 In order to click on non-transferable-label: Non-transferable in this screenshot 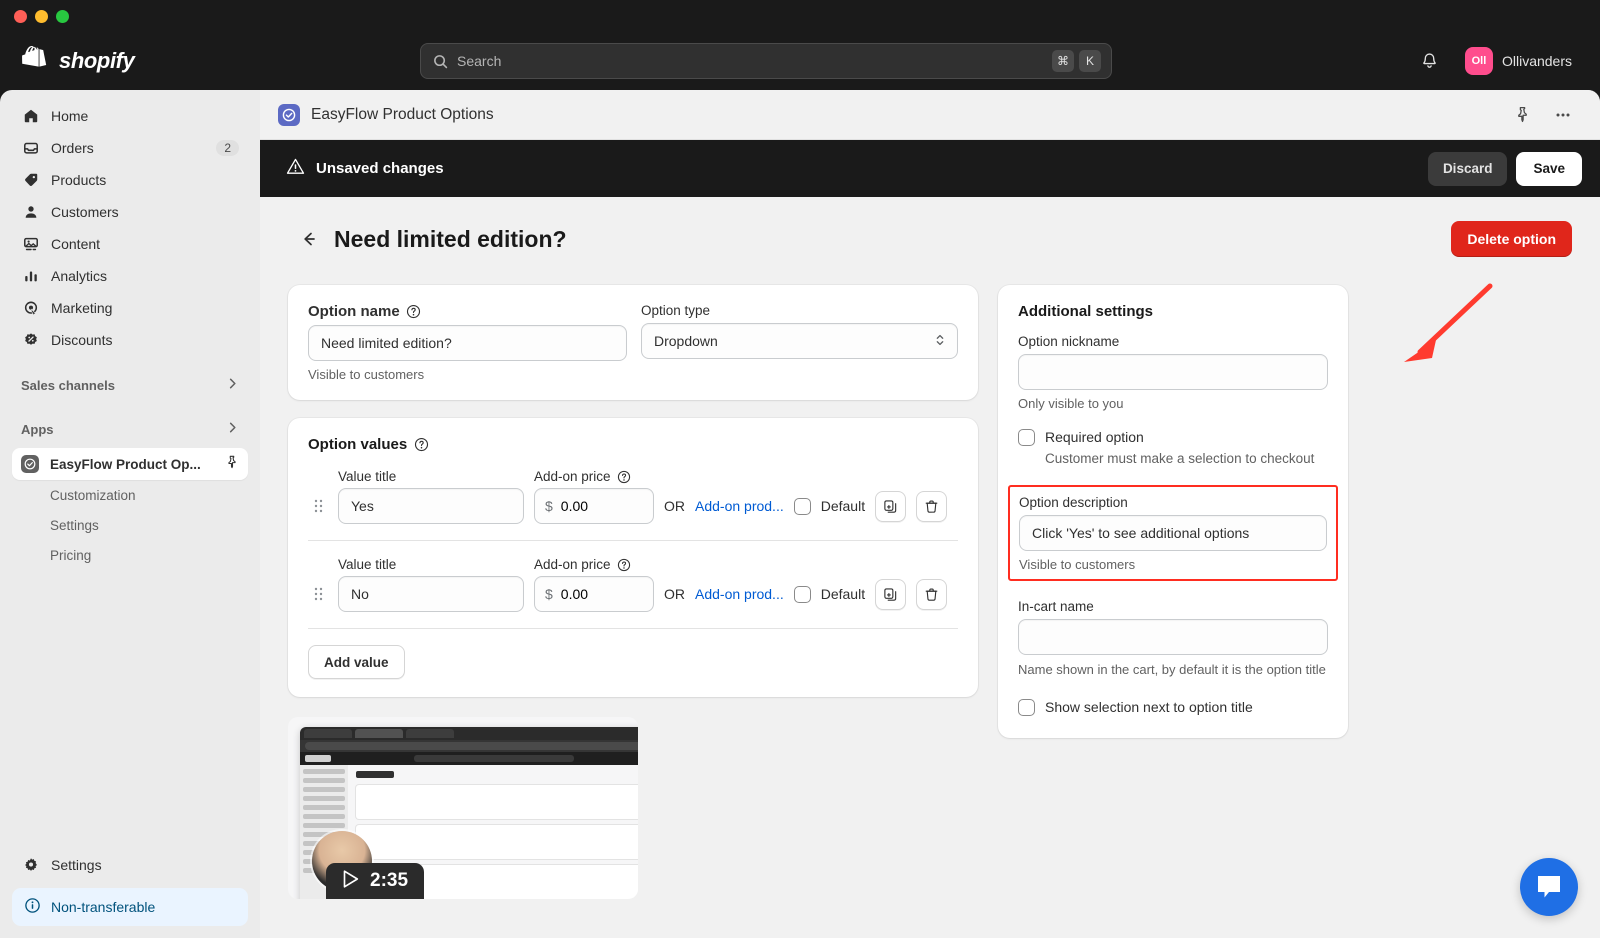, I will do `click(103, 907)`.